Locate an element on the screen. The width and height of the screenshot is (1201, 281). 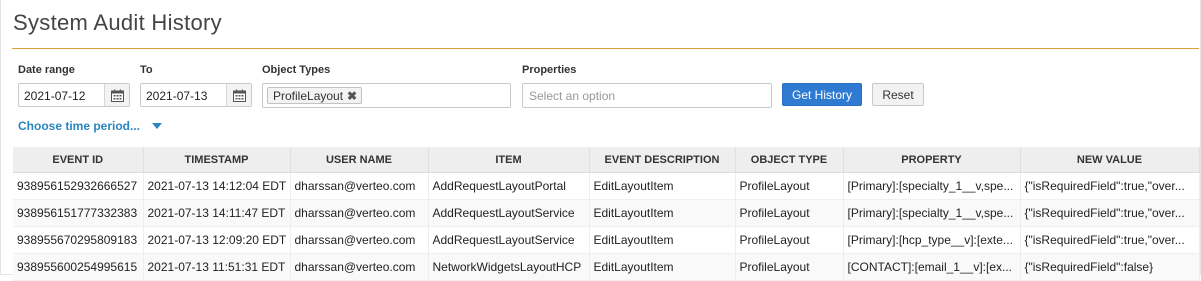
object-type-chip: ProfileLayout ✖ is located at coordinates (315, 95).